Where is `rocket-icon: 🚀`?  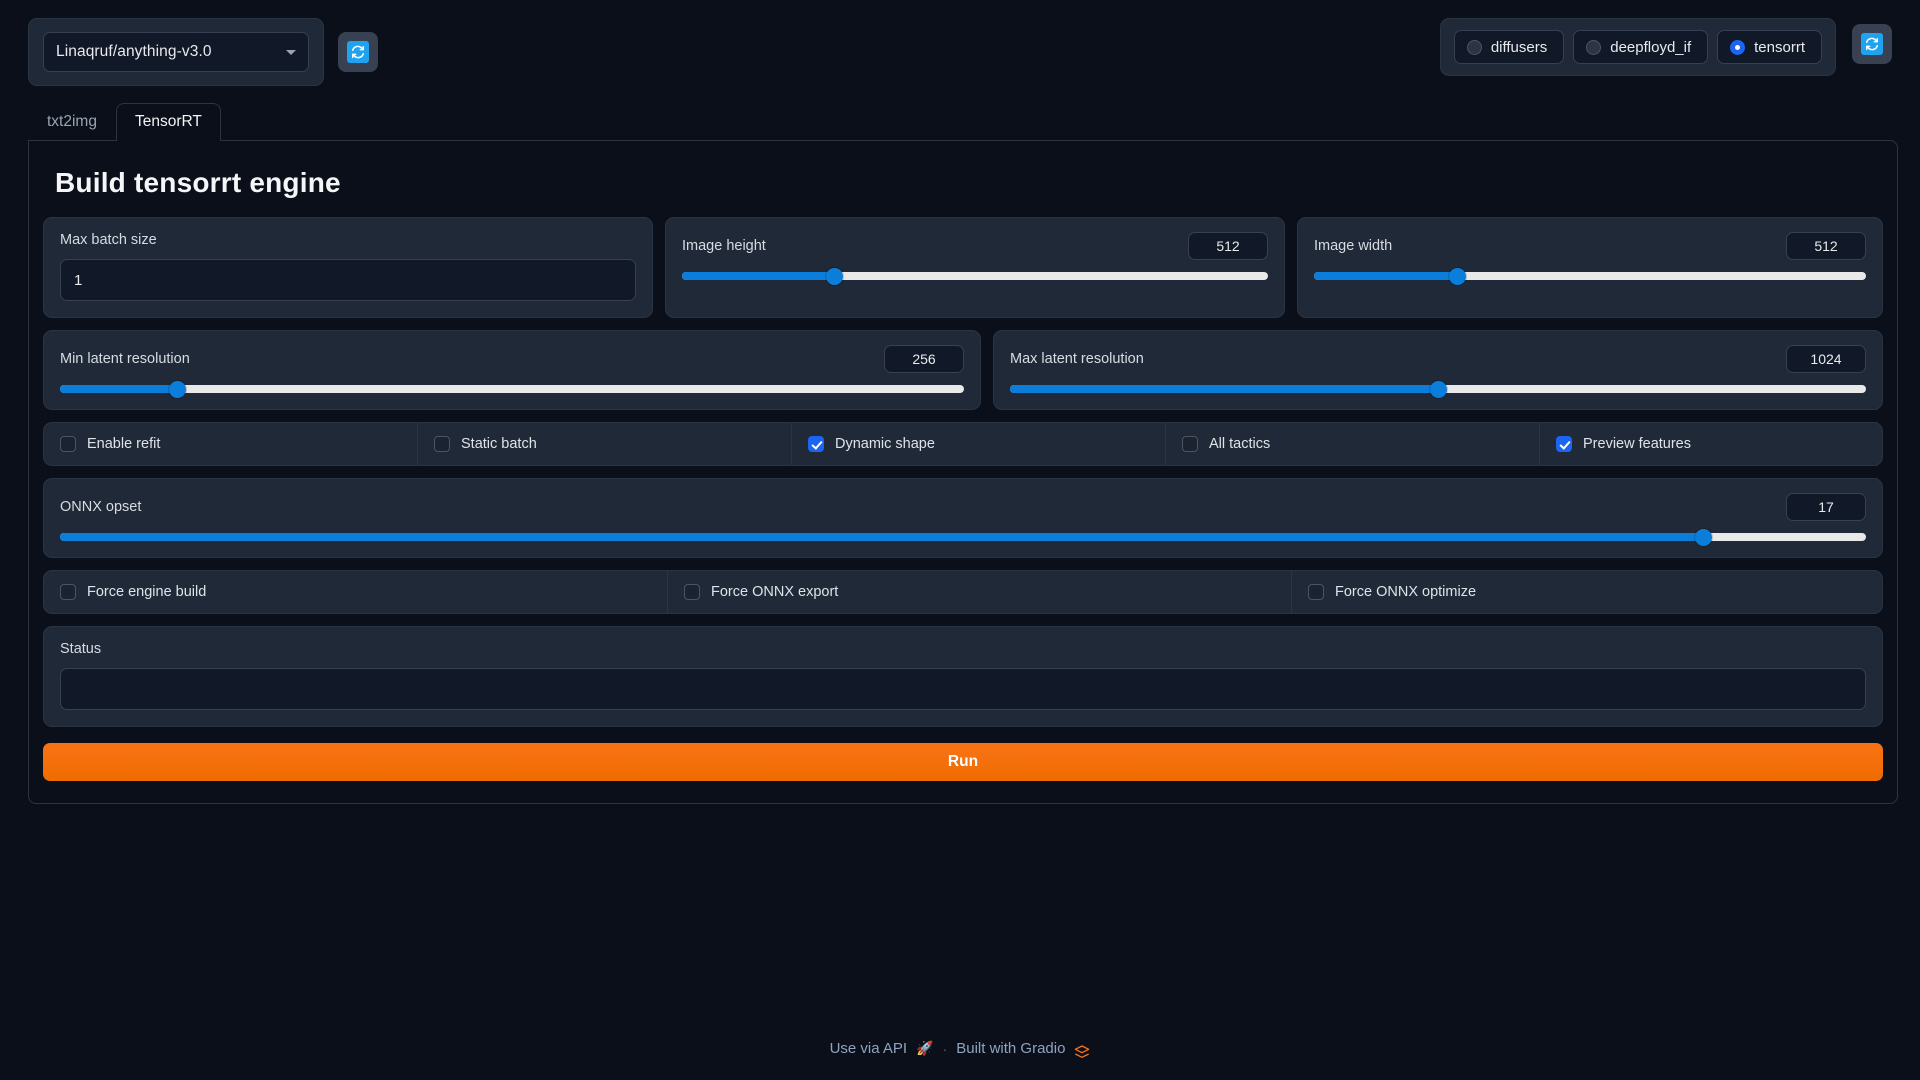
rocket-icon: 🚀 is located at coordinates (925, 1048).